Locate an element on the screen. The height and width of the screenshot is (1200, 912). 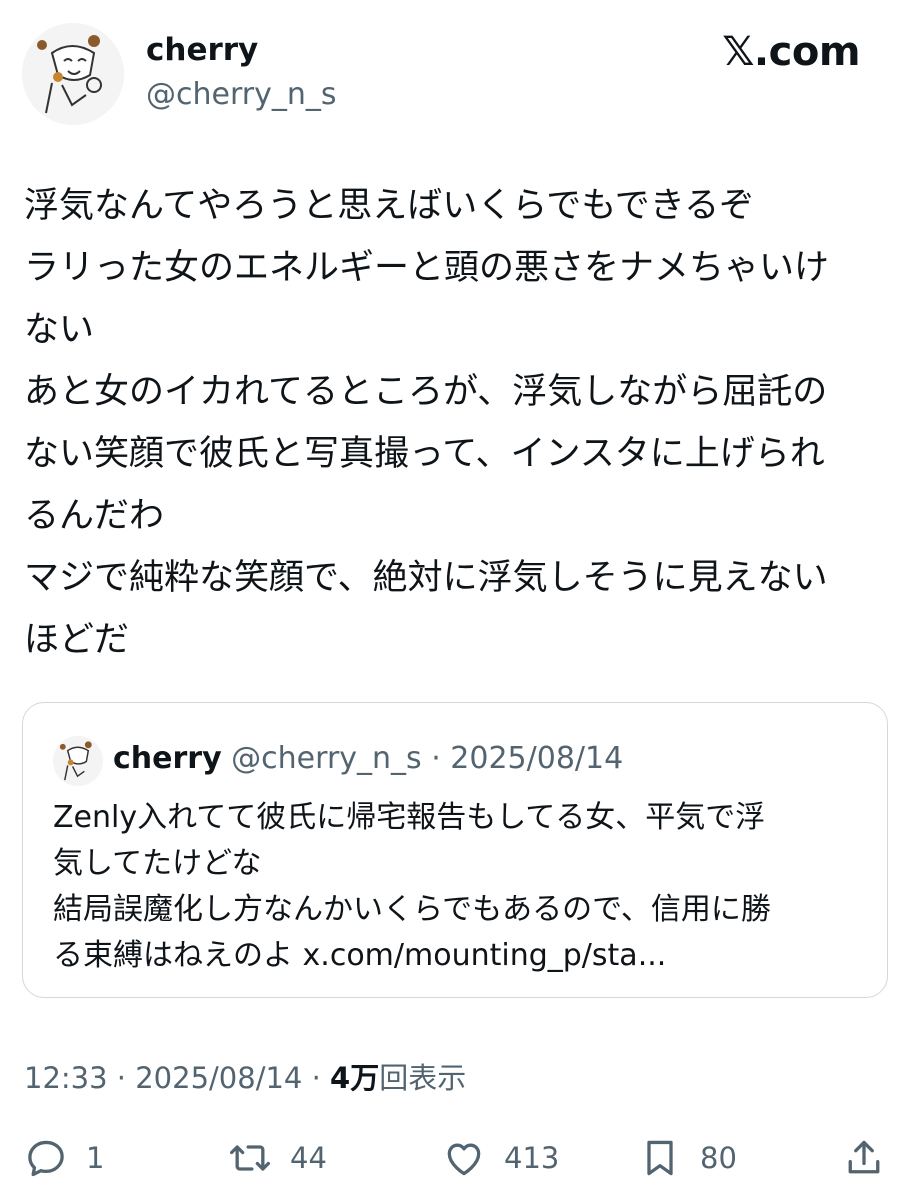
bookmark-button: 80 is located at coordinates (687, 1158).